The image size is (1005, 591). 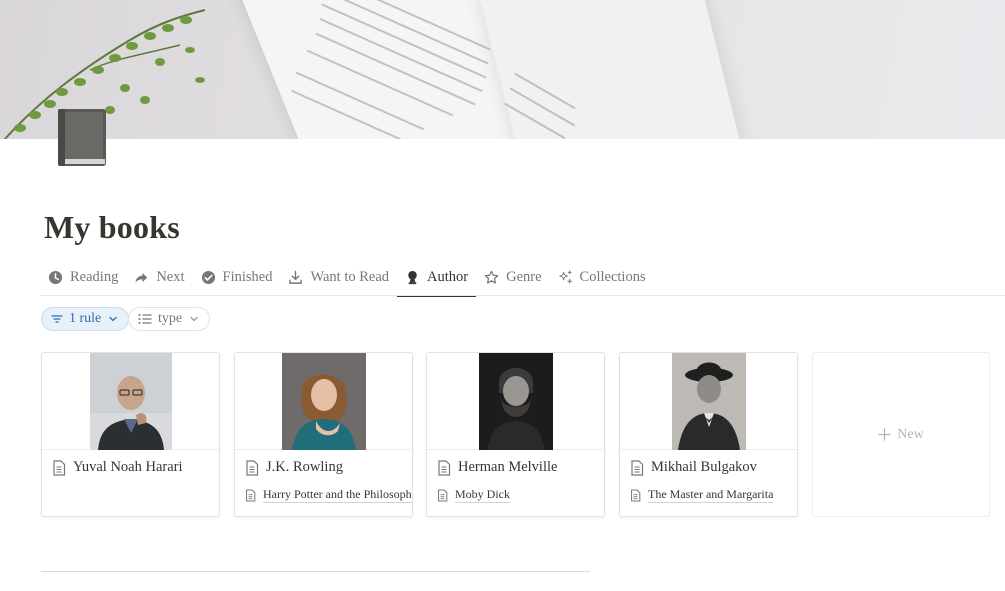 I want to click on author-name: Mikhail Bulgakov, so click(x=693, y=467).